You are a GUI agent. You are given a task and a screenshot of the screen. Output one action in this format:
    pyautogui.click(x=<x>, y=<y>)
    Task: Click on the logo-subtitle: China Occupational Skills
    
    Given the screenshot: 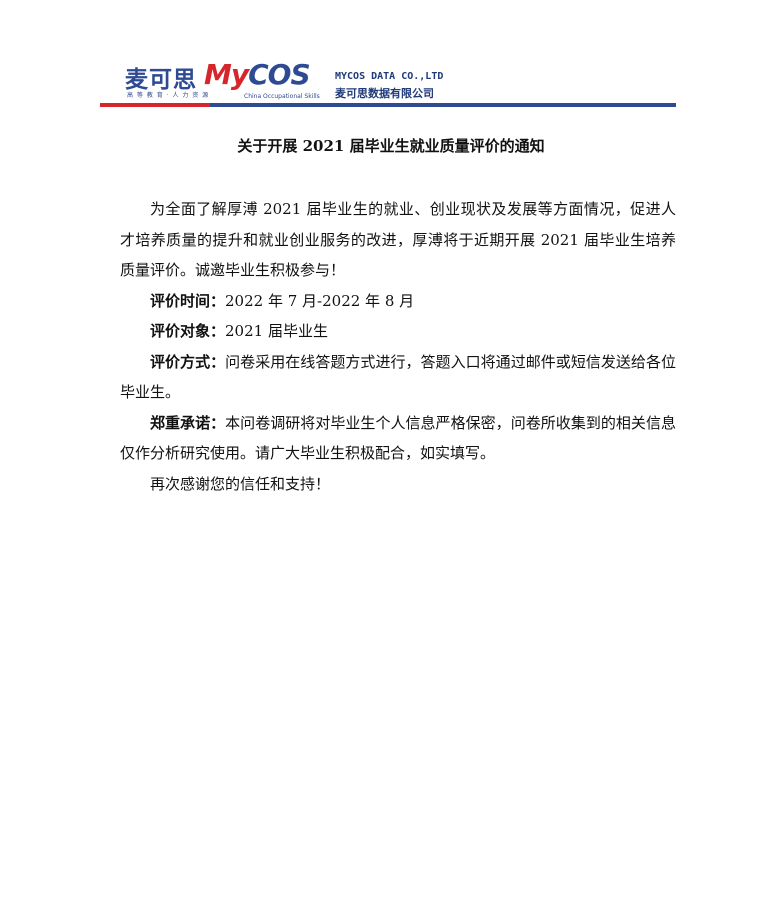 What is the action you would take?
    pyautogui.click(x=282, y=96)
    